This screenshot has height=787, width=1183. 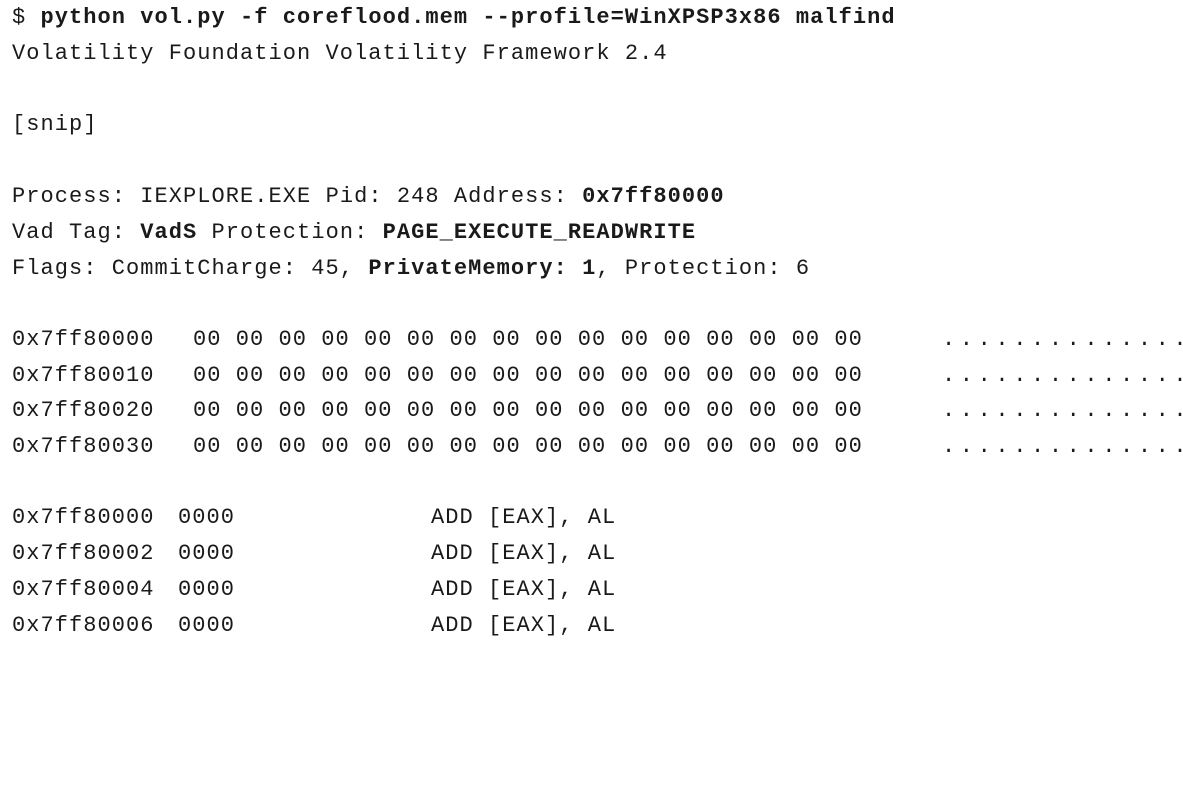 What do you see at coordinates (169, 232) in the screenshot?
I see `vad-tag-value: VadS` at bounding box center [169, 232].